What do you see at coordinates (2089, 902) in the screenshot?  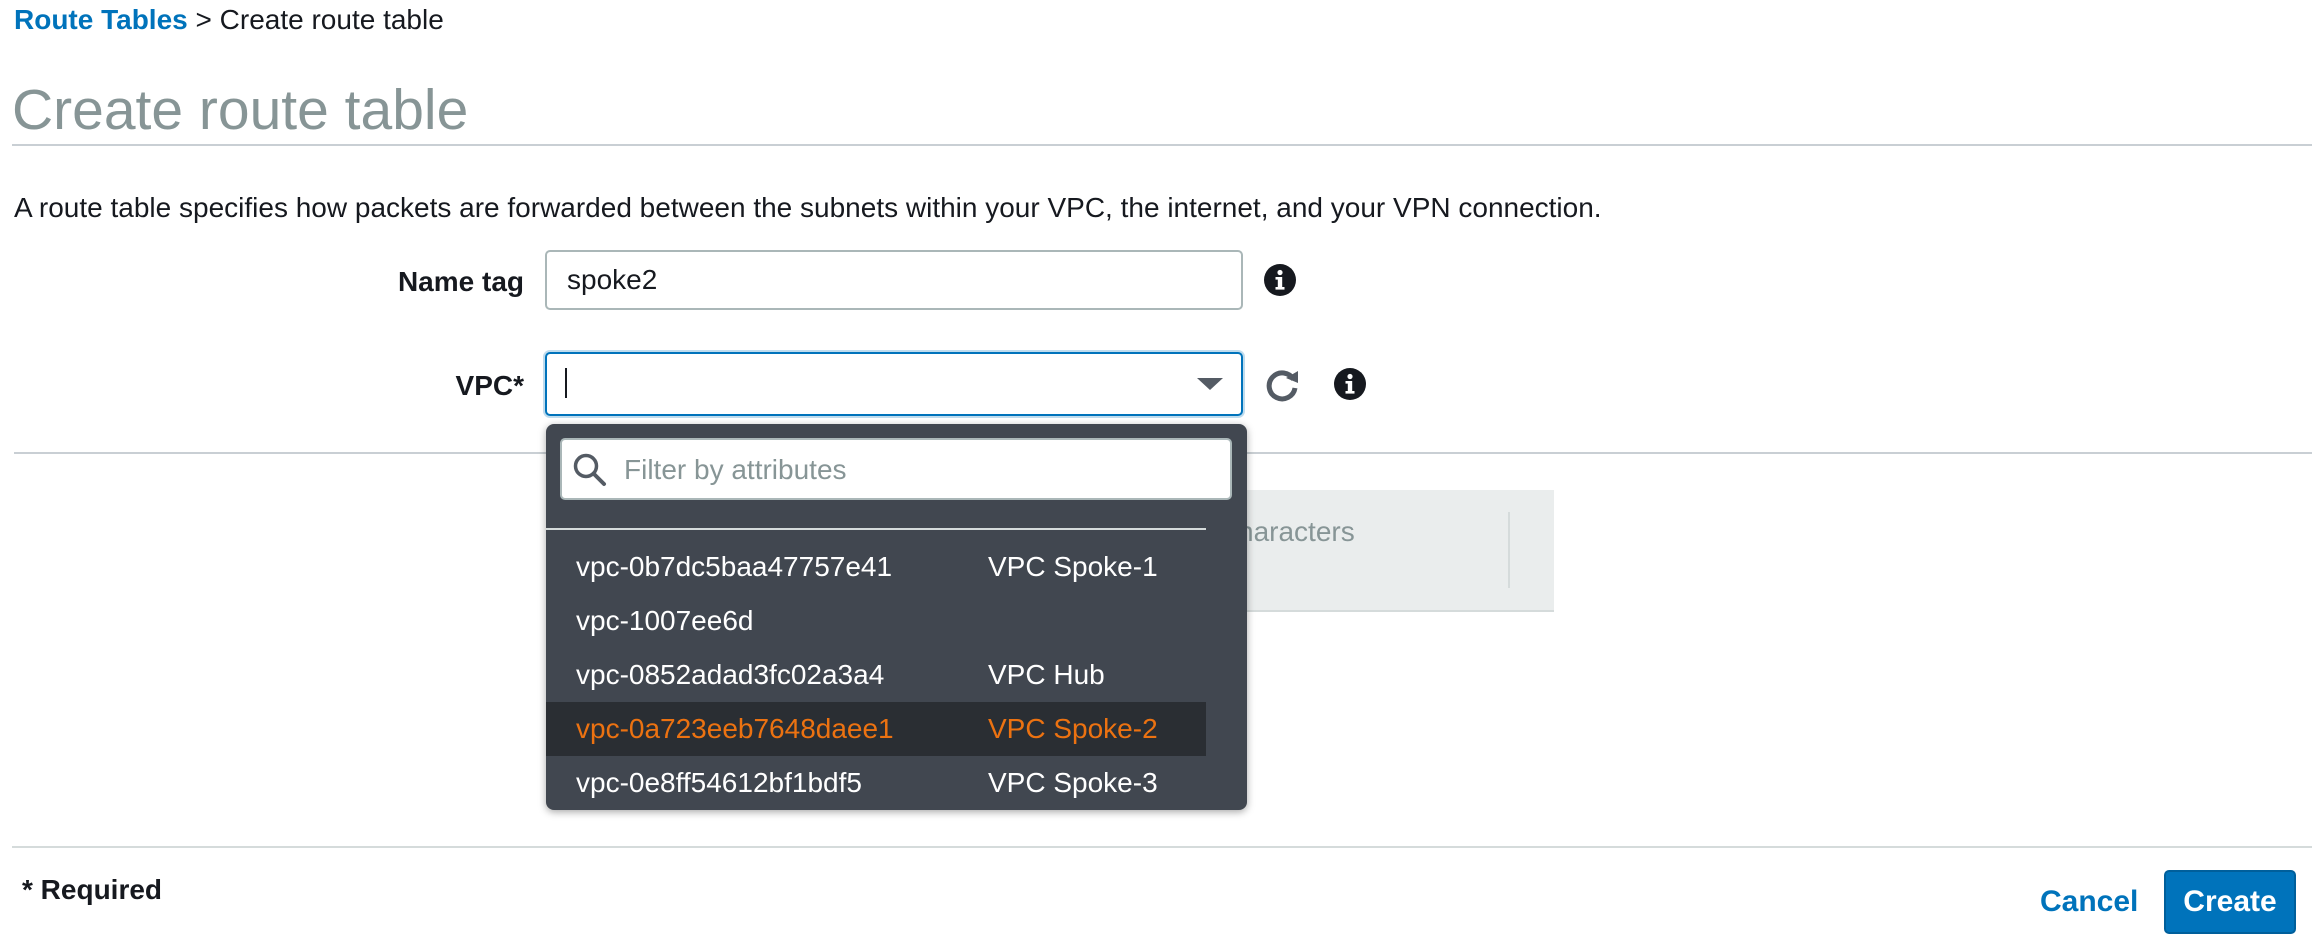 I see `cancel-button: Cancel` at bounding box center [2089, 902].